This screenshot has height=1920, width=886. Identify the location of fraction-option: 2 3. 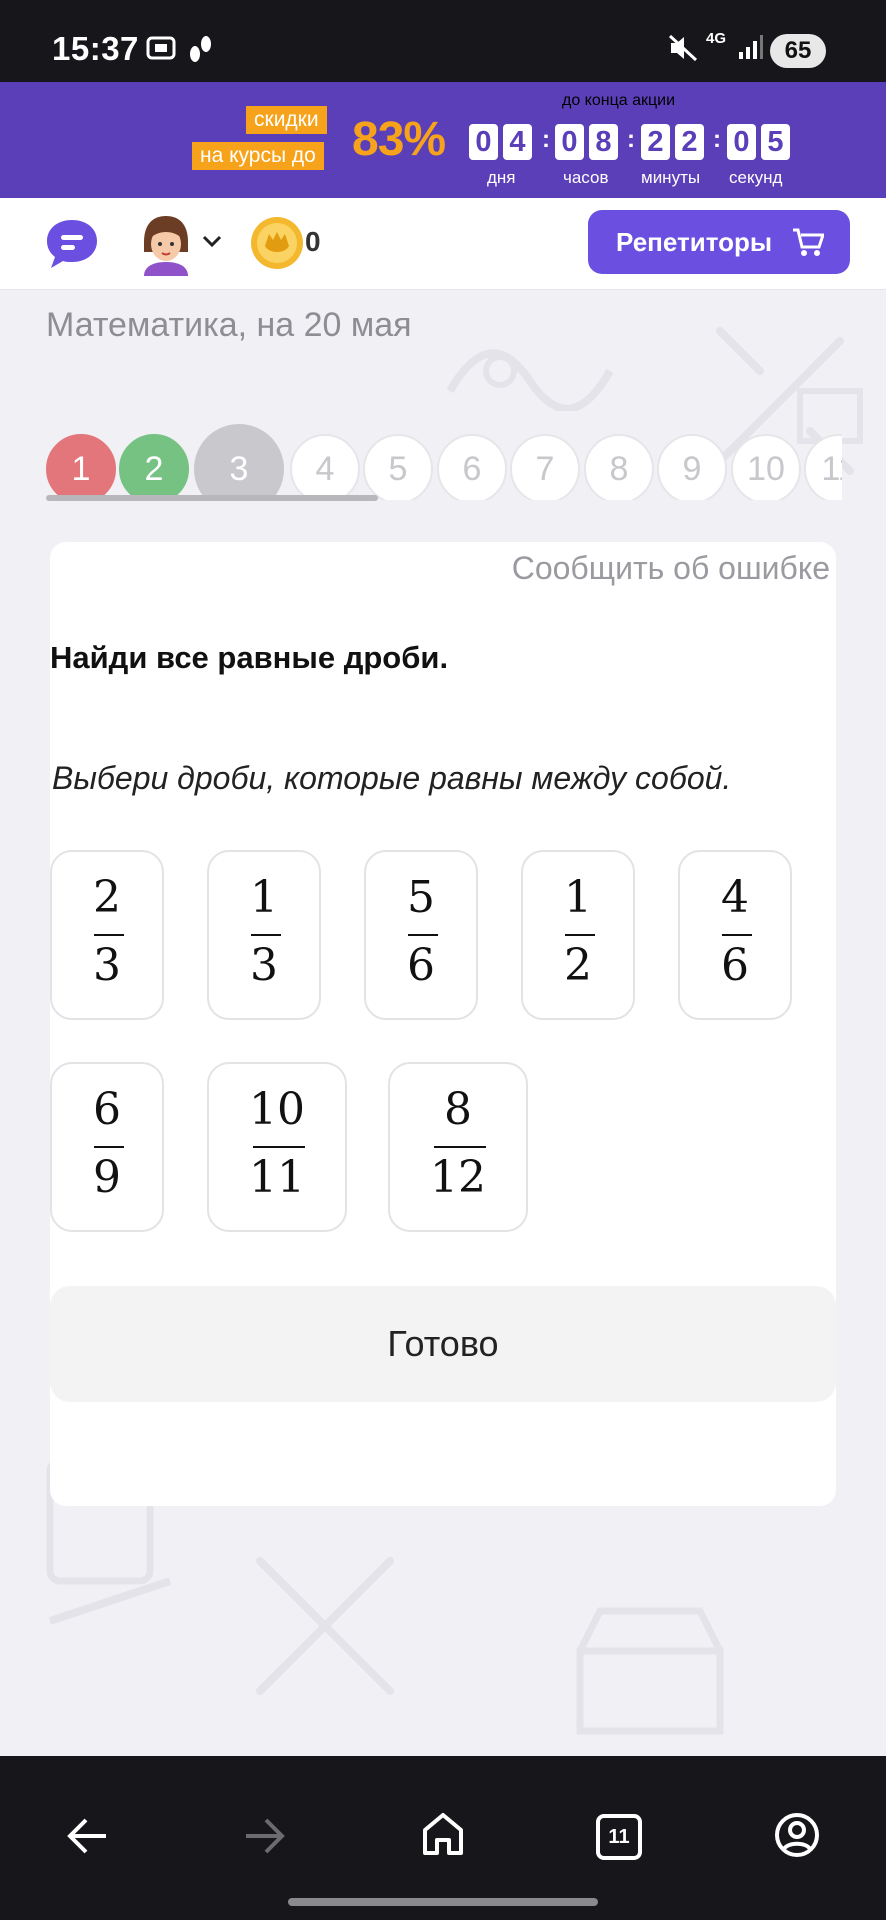
(107, 935).